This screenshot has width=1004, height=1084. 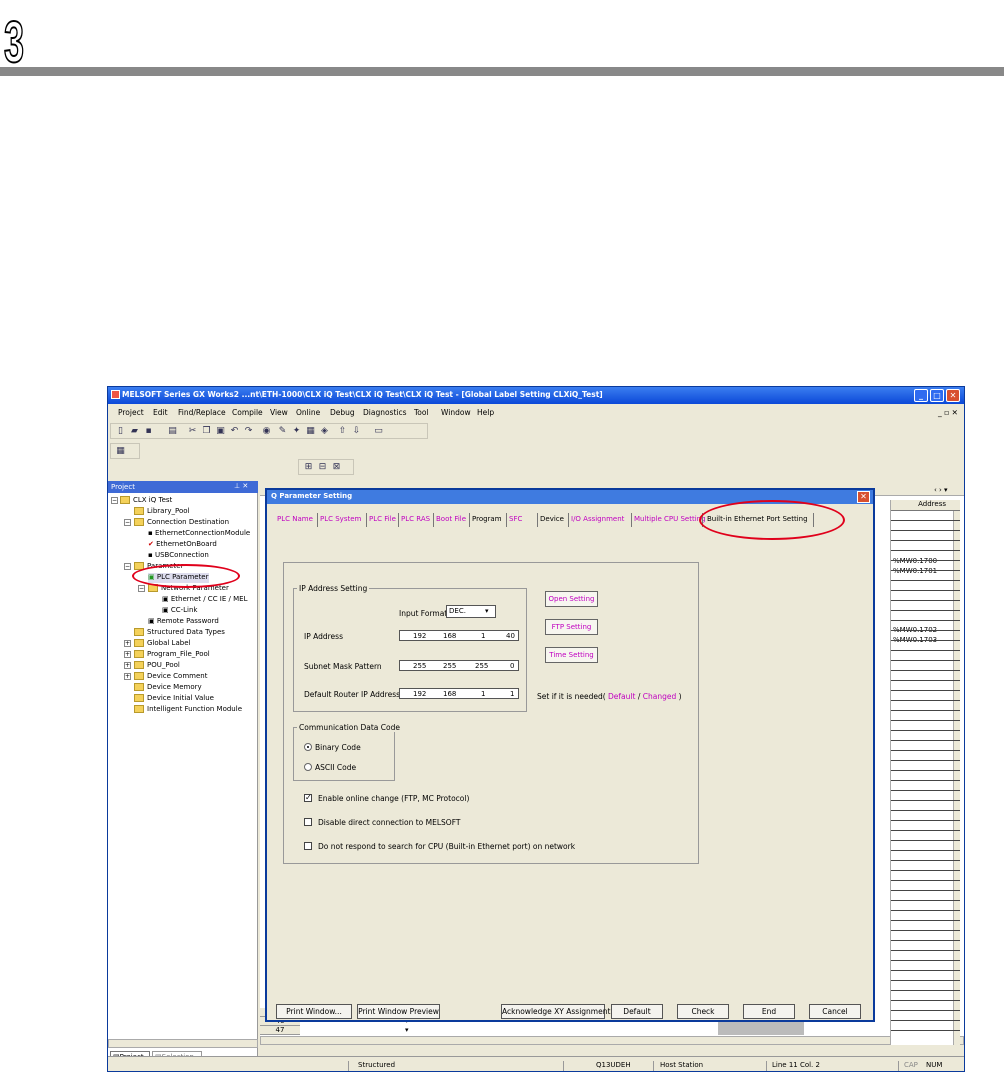 What do you see at coordinates (485, 412) in the screenshot?
I see `menu-help: Help` at bounding box center [485, 412].